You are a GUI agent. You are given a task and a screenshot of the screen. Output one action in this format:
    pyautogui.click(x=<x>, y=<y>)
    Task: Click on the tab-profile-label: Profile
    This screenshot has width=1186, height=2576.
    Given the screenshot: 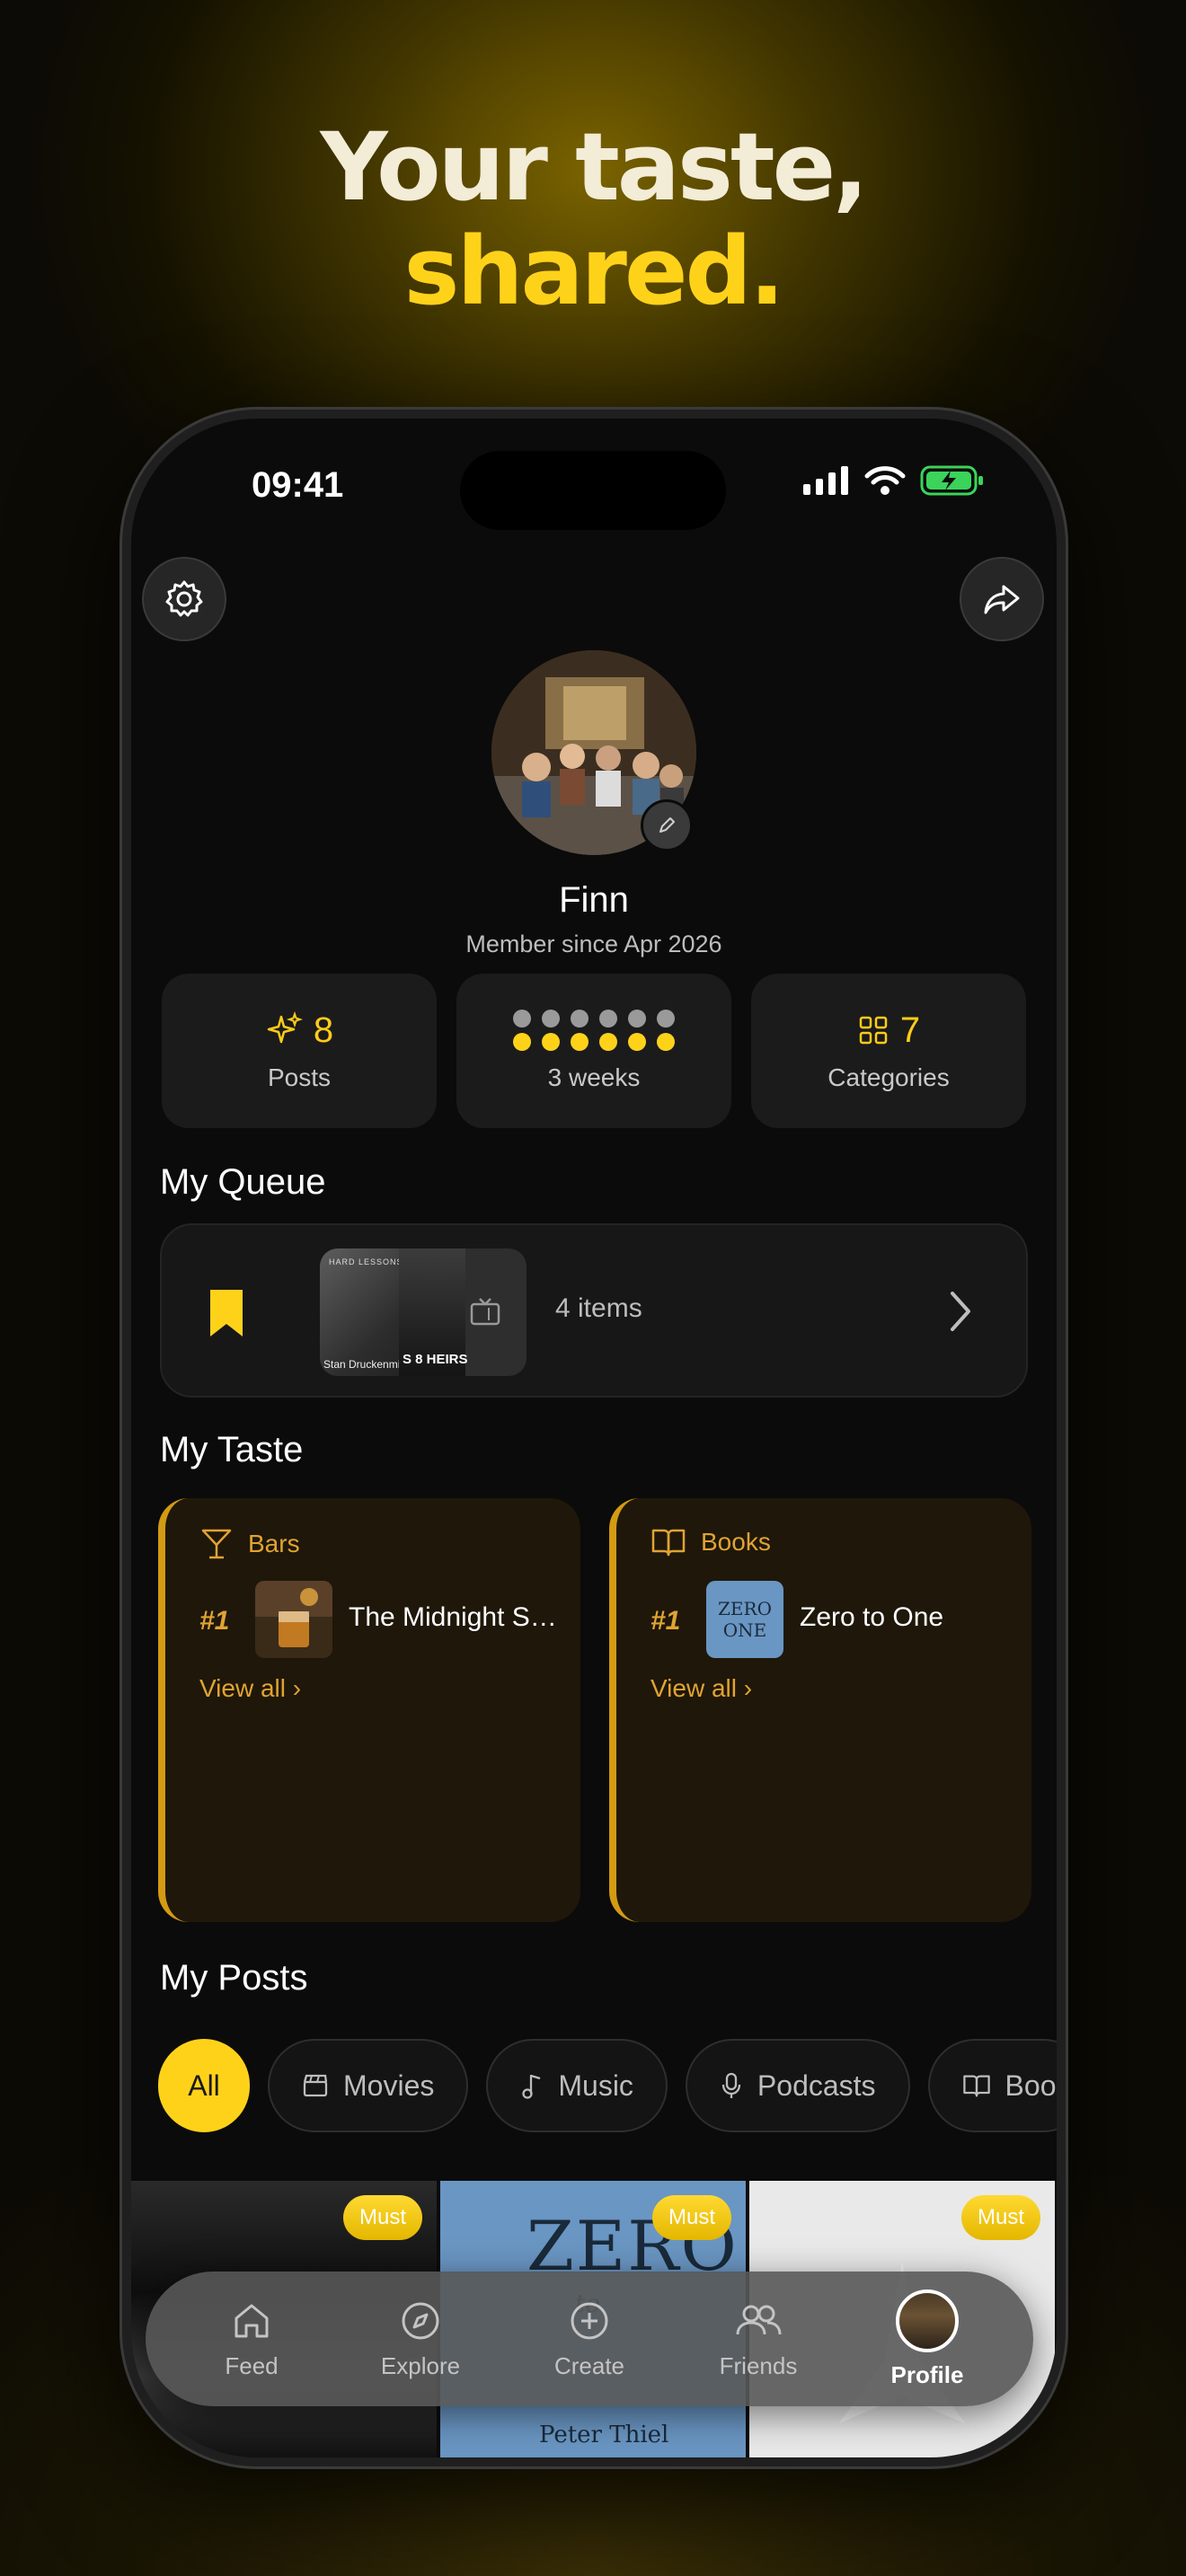 What is the action you would take?
    pyautogui.click(x=927, y=2374)
    